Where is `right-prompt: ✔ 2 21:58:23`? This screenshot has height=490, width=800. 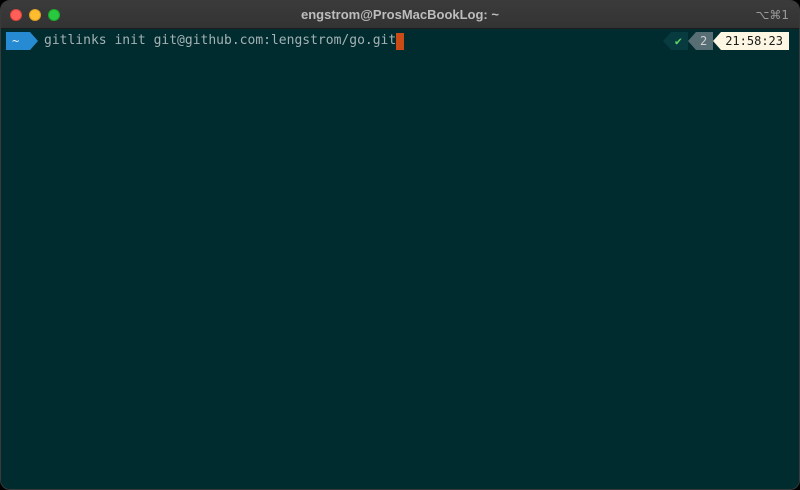 right-prompt: ✔ 2 21:58:23 is located at coordinates (725, 41).